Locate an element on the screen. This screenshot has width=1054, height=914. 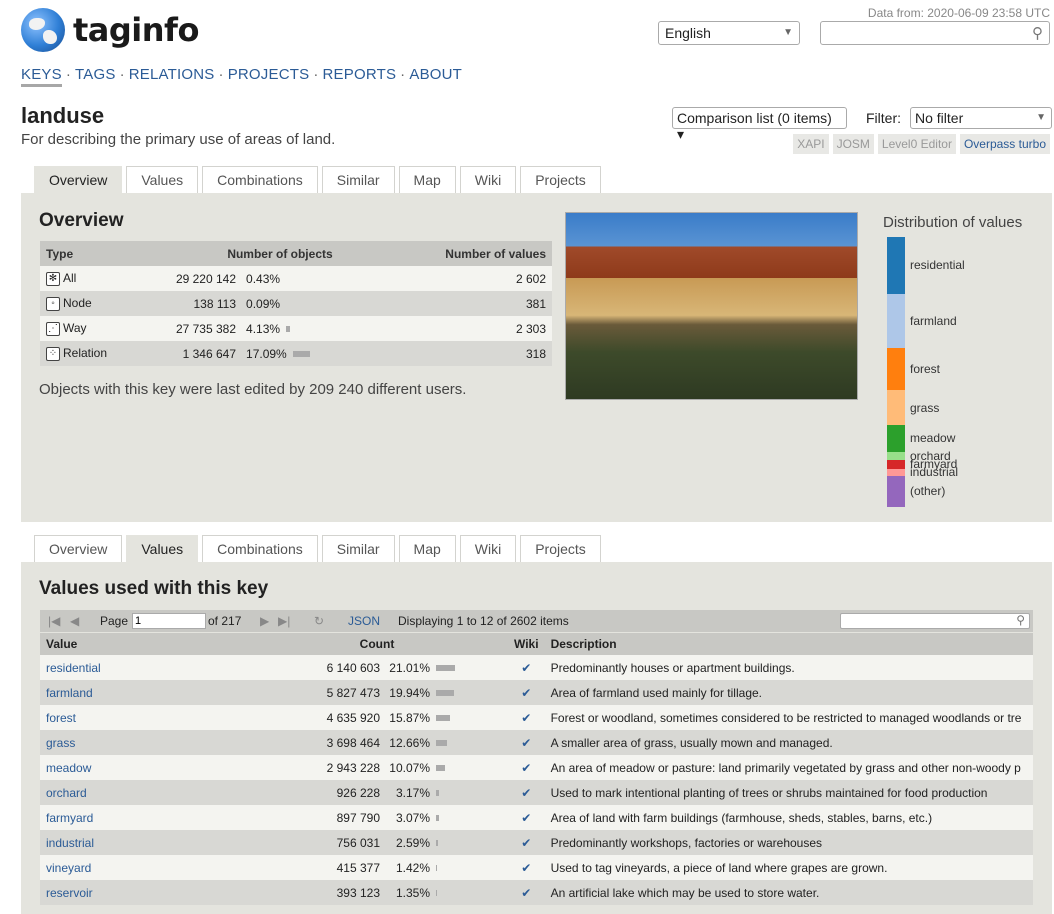
value-link: farmyard is located at coordinates (143, 817).